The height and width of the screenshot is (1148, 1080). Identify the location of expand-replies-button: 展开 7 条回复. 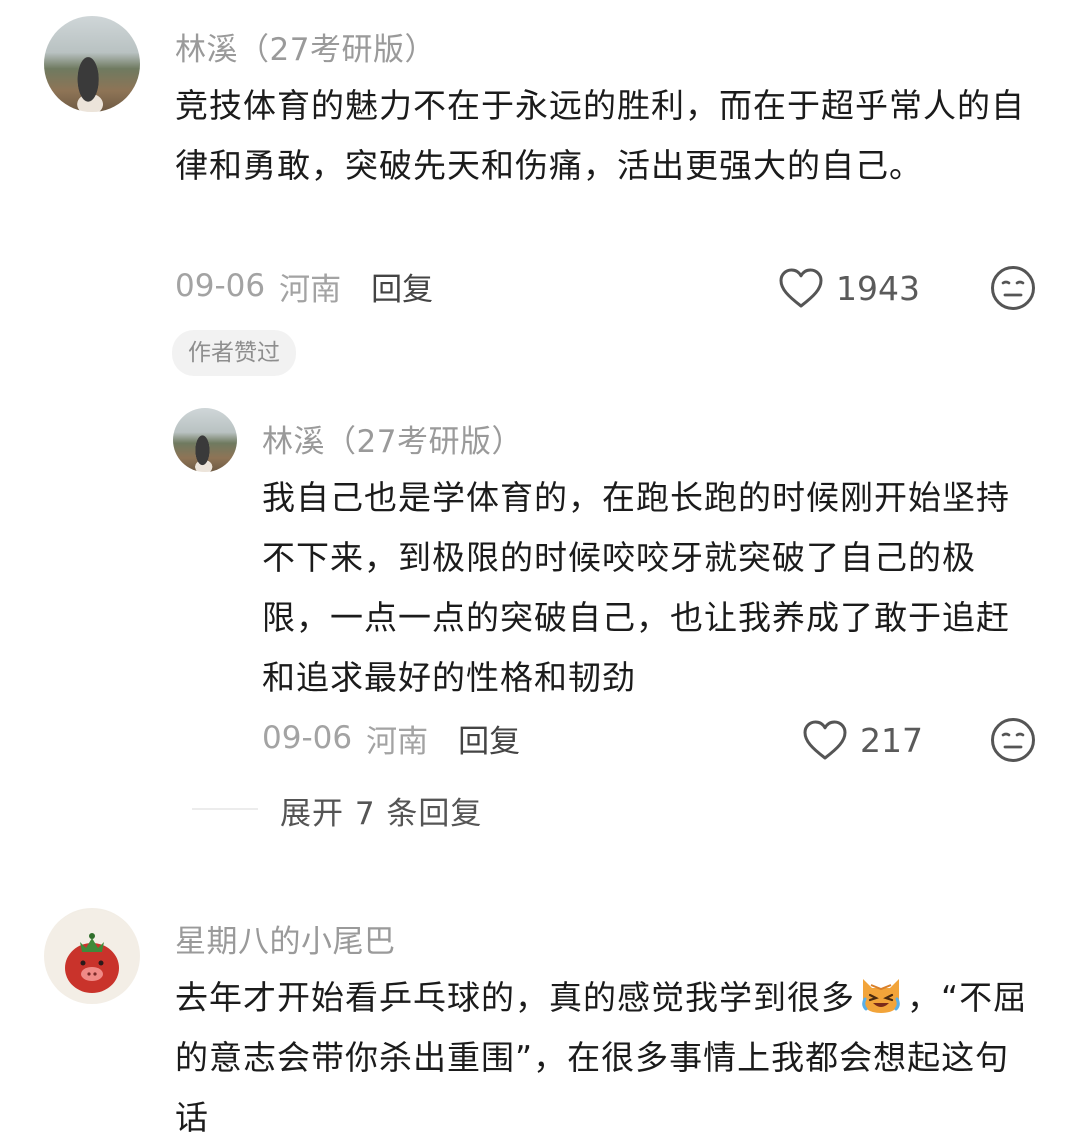
(381, 810).